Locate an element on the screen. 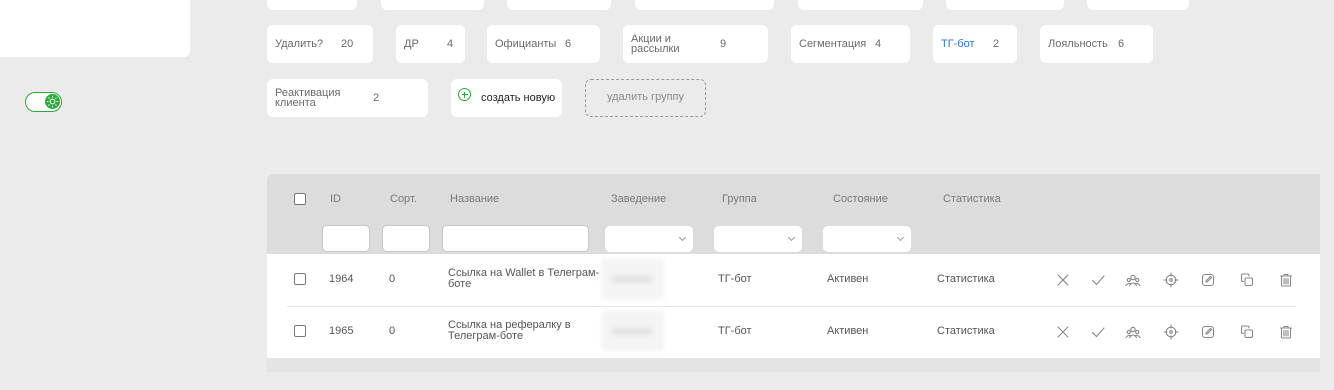 The height and width of the screenshot is (390, 1334). column-header-stats: Статистика is located at coordinates (972, 199).